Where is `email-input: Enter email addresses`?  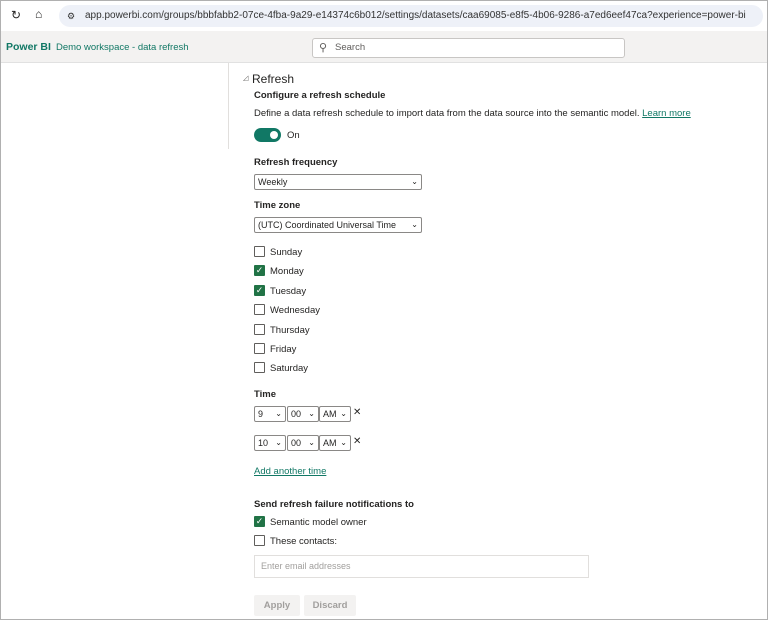 email-input: Enter email addresses is located at coordinates (421, 566).